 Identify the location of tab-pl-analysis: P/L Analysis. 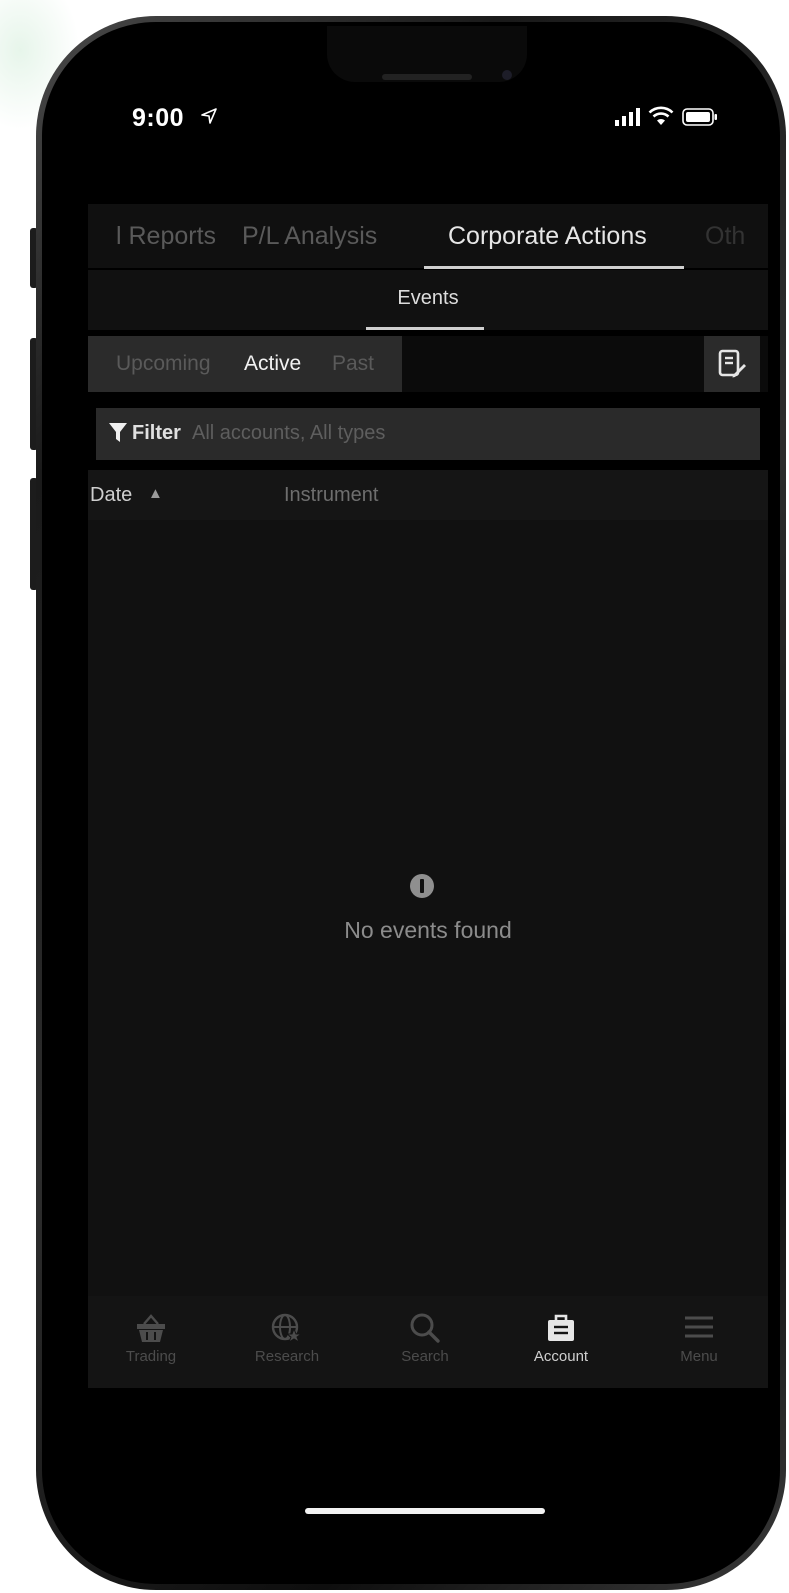
(309, 236).